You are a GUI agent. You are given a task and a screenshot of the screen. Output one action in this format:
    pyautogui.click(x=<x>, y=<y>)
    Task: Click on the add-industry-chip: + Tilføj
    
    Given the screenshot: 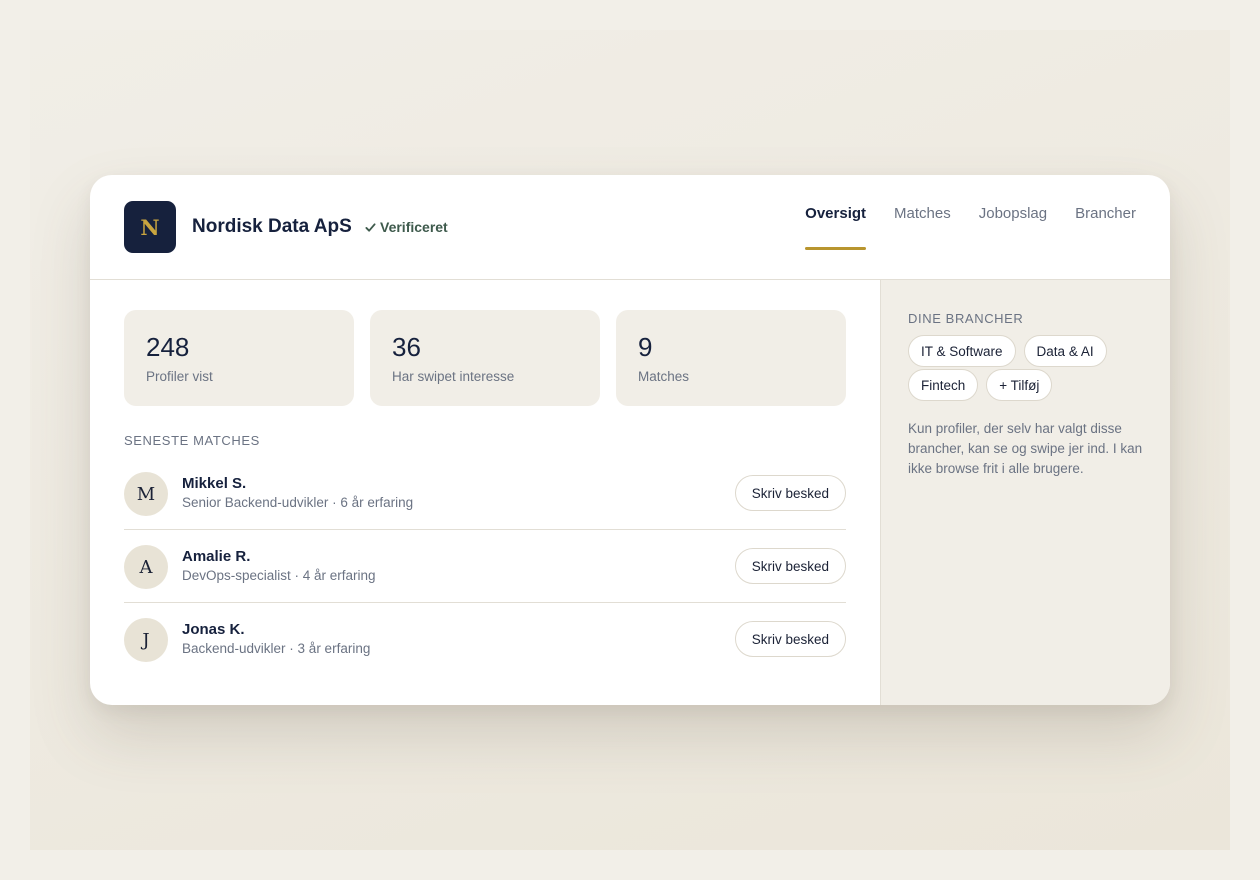 What is the action you would take?
    pyautogui.click(x=1019, y=385)
    